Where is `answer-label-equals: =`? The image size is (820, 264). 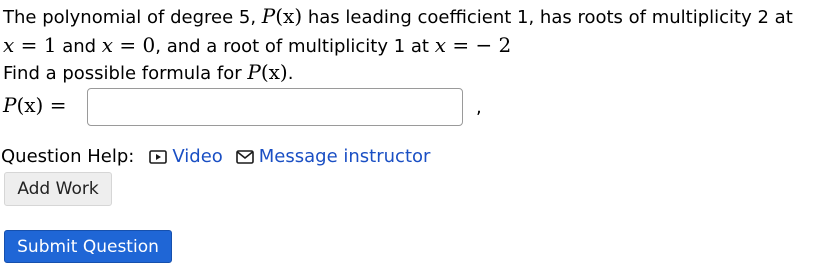 answer-label-equals: = is located at coordinates (55, 105).